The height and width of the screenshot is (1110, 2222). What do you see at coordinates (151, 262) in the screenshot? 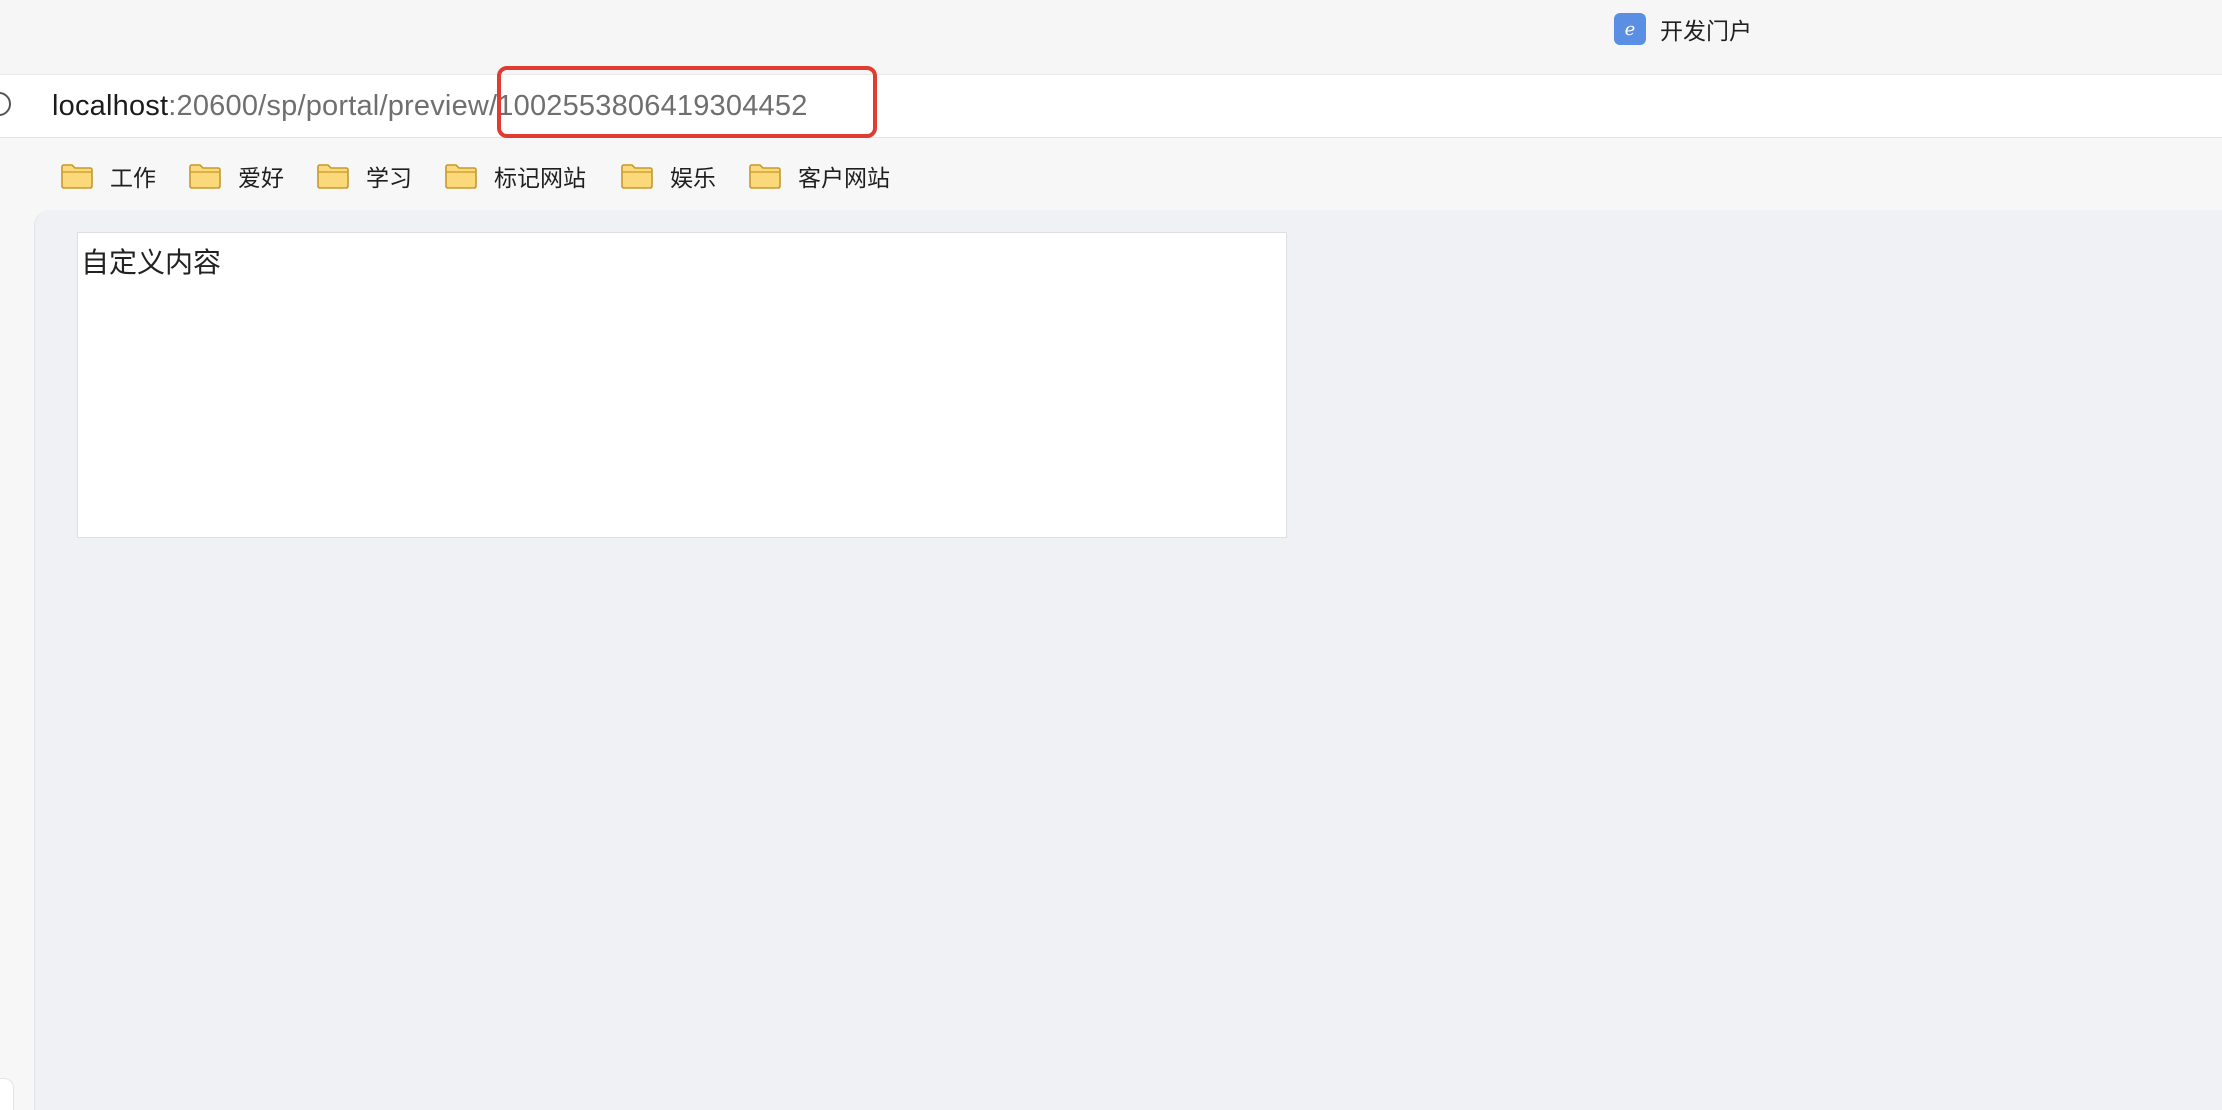
I see `custom-content-text: 自定义内容` at bounding box center [151, 262].